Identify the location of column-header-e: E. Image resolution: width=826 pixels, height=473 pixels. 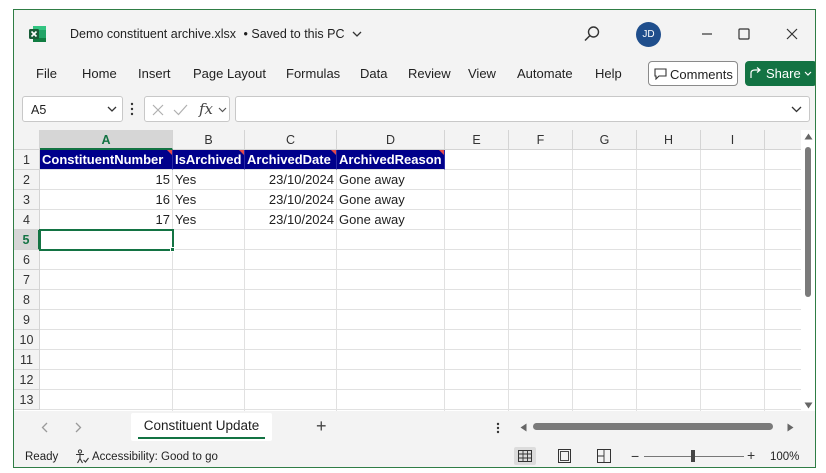
(477, 140).